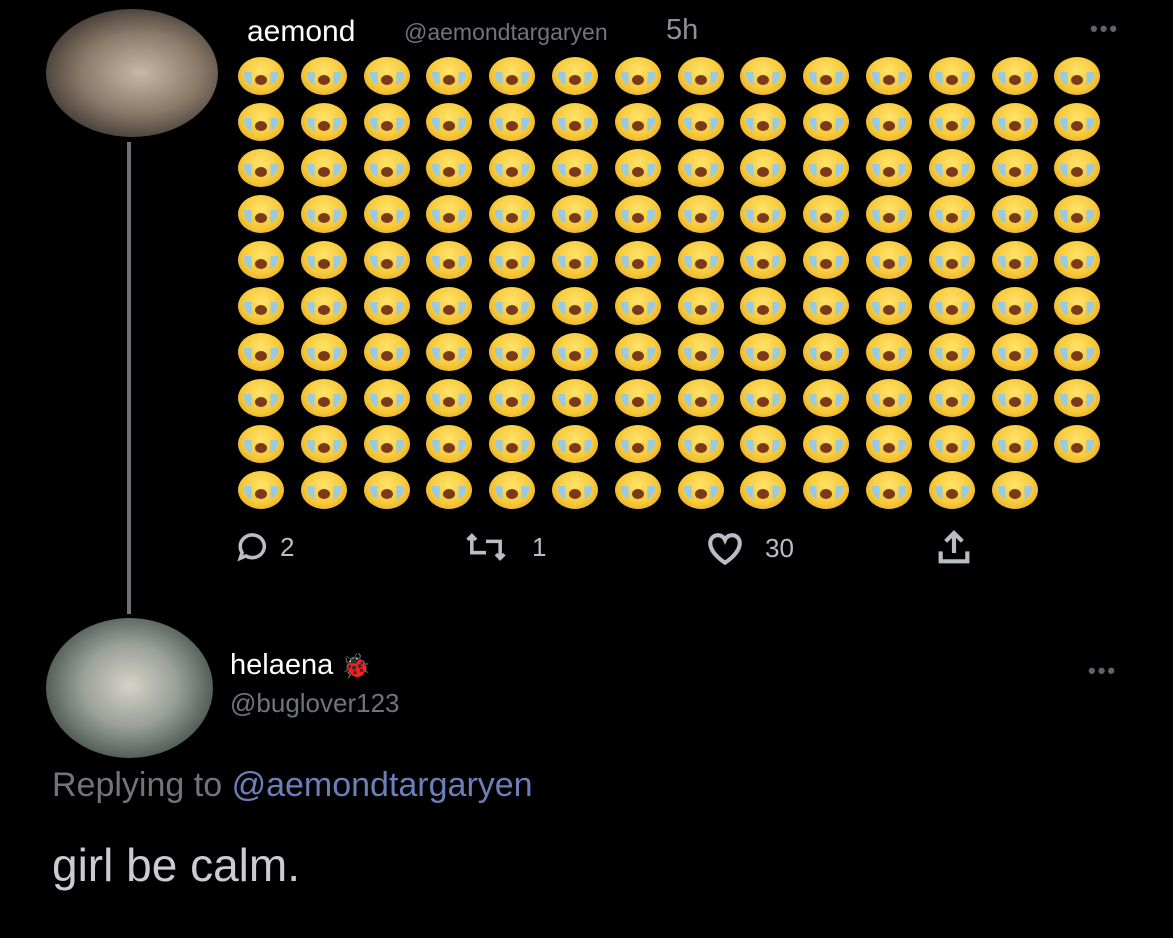 The width and height of the screenshot is (1173, 938). What do you see at coordinates (539, 546) in the screenshot?
I see `retweet-count: 1` at bounding box center [539, 546].